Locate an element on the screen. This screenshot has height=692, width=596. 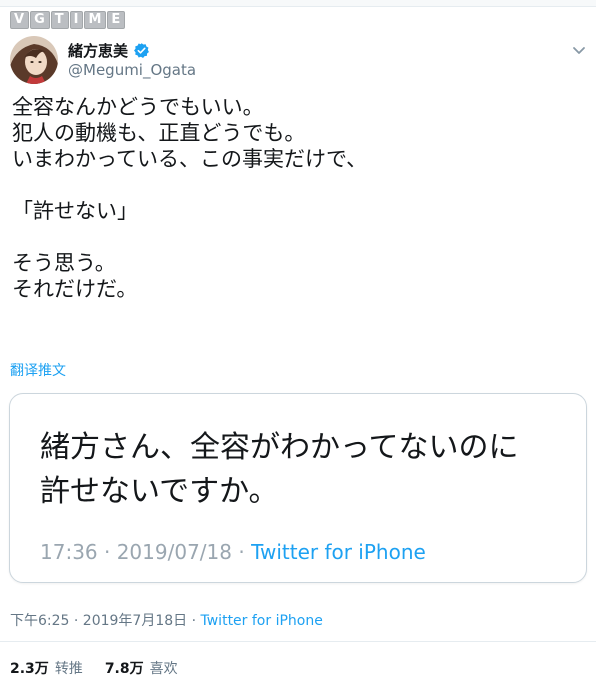
watermark-letter: I is located at coordinates (76, 20).